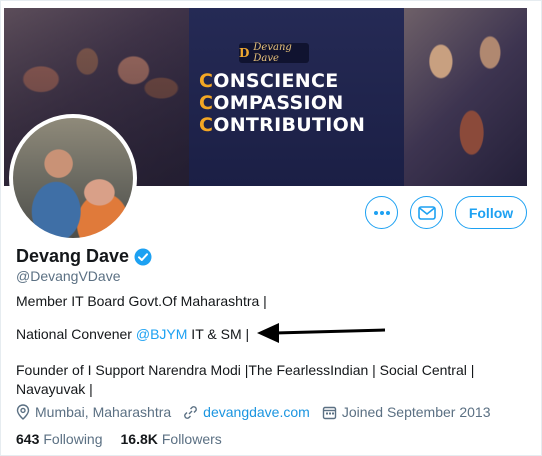 The height and width of the screenshot is (456, 542). I want to click on banner-logo: D Devang Dave, so click(274, 53).